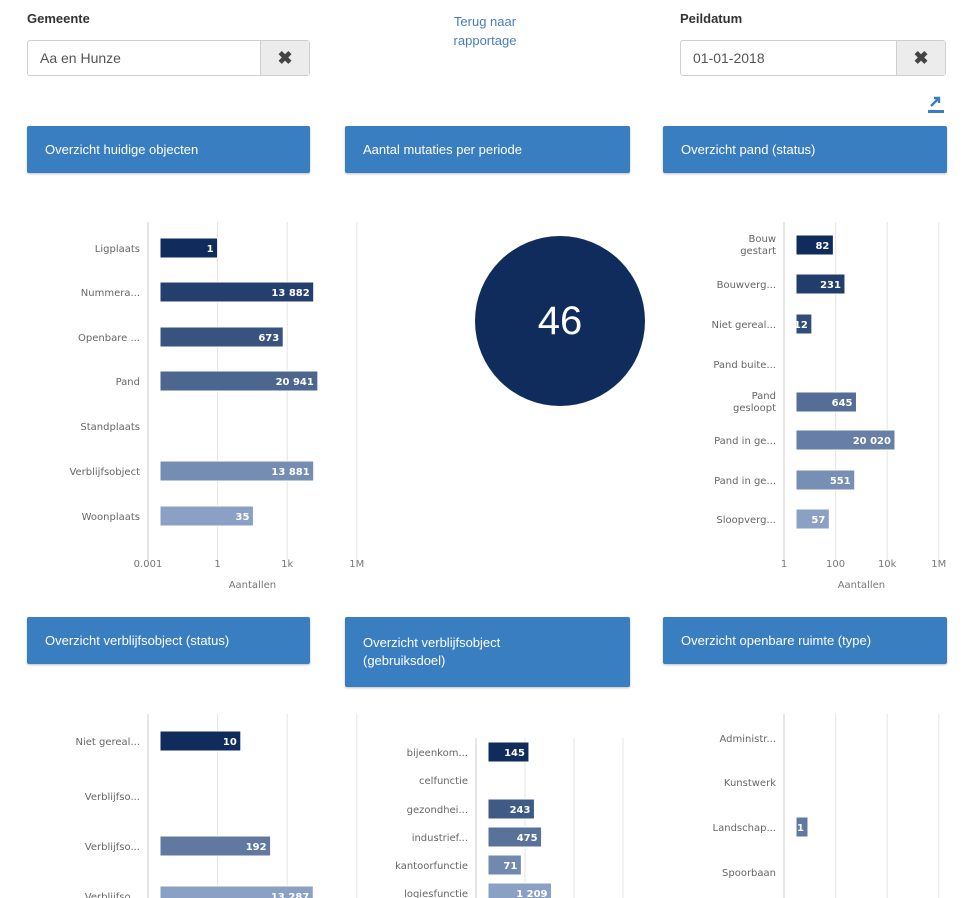 The image size is (974, 898). Describe the element at coordinates (290, 293) in the screenshot. I see `bar-value-label: 13 882` at that location.